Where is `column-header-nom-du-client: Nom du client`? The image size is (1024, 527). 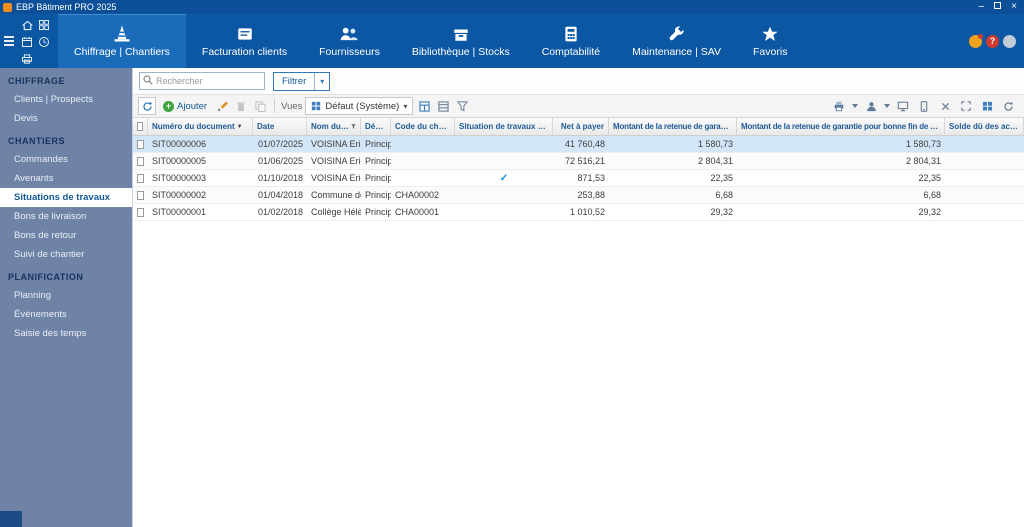
column-header-nom-du-client: Nom du client is located at coordinates (334, 126).